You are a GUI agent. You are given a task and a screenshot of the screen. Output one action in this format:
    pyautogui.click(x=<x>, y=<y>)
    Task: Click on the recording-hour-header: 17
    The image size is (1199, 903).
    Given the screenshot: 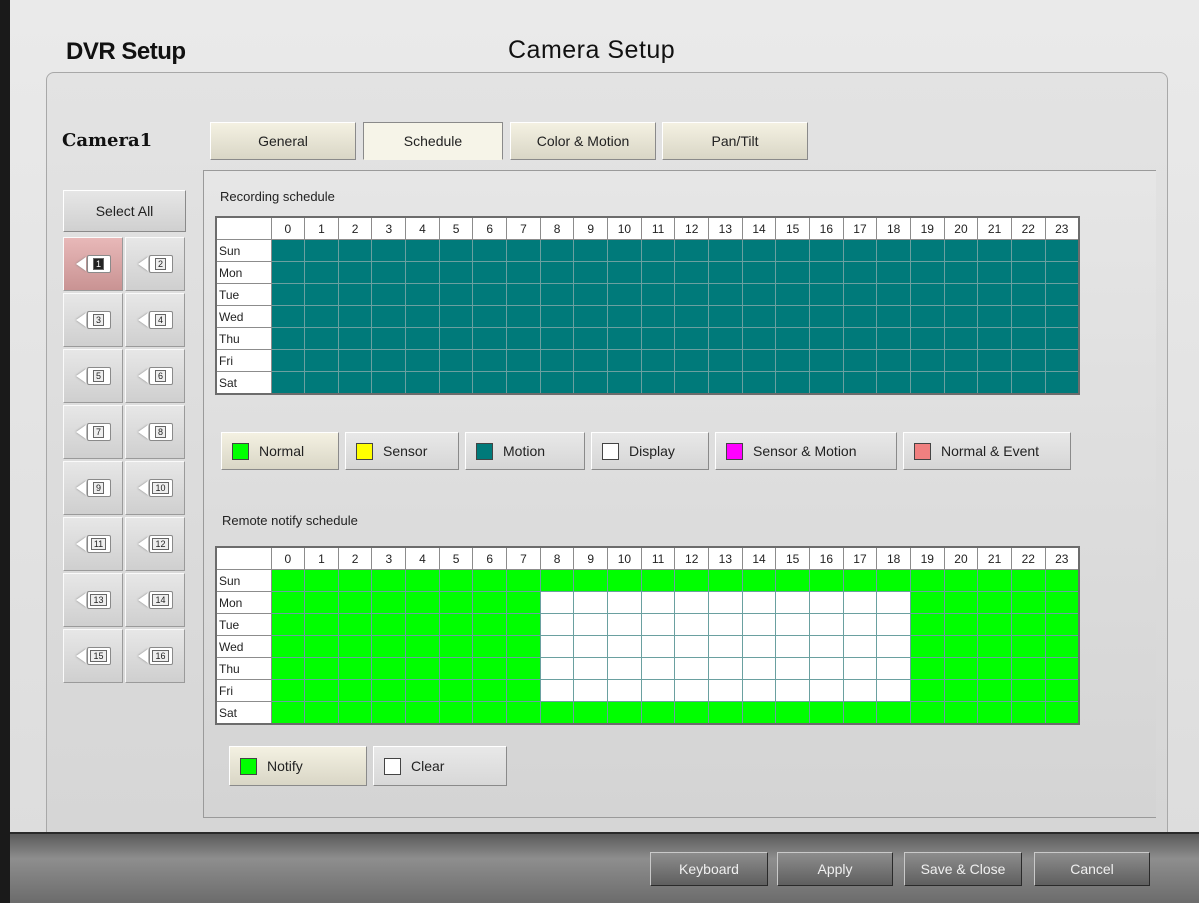 What is the action you would take?
    pyautogui.click(x=860, y=228)
    